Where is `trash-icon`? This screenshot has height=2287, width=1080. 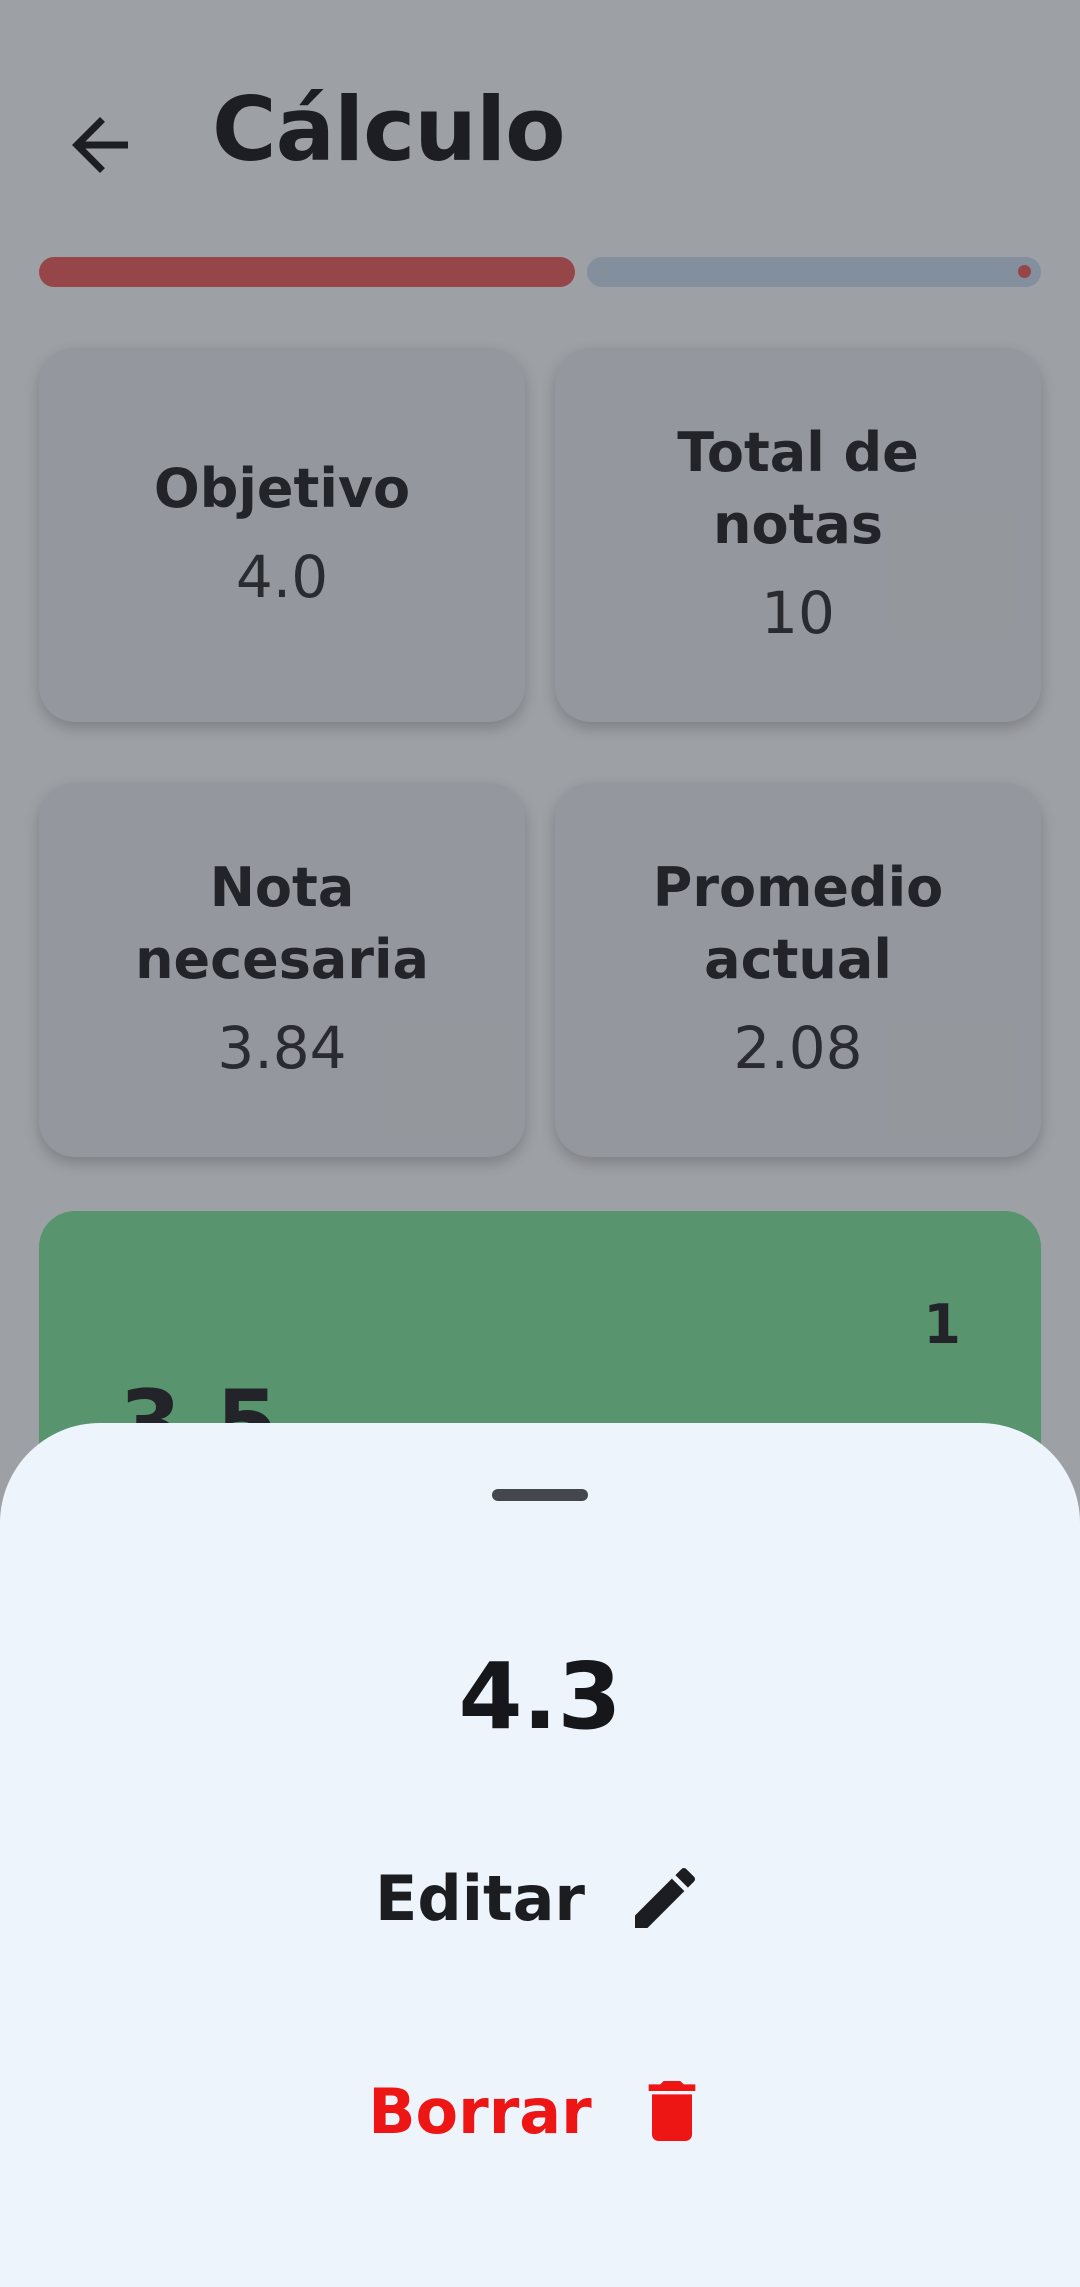 trash-icon is located at coordinates (672, 2111).